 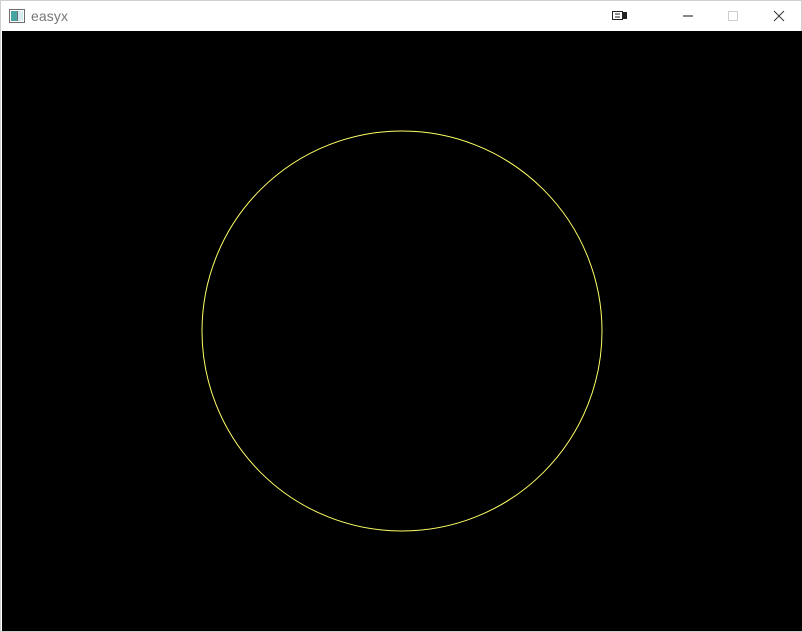 I want to click on maximize-icon, so click(x=733, y=16).